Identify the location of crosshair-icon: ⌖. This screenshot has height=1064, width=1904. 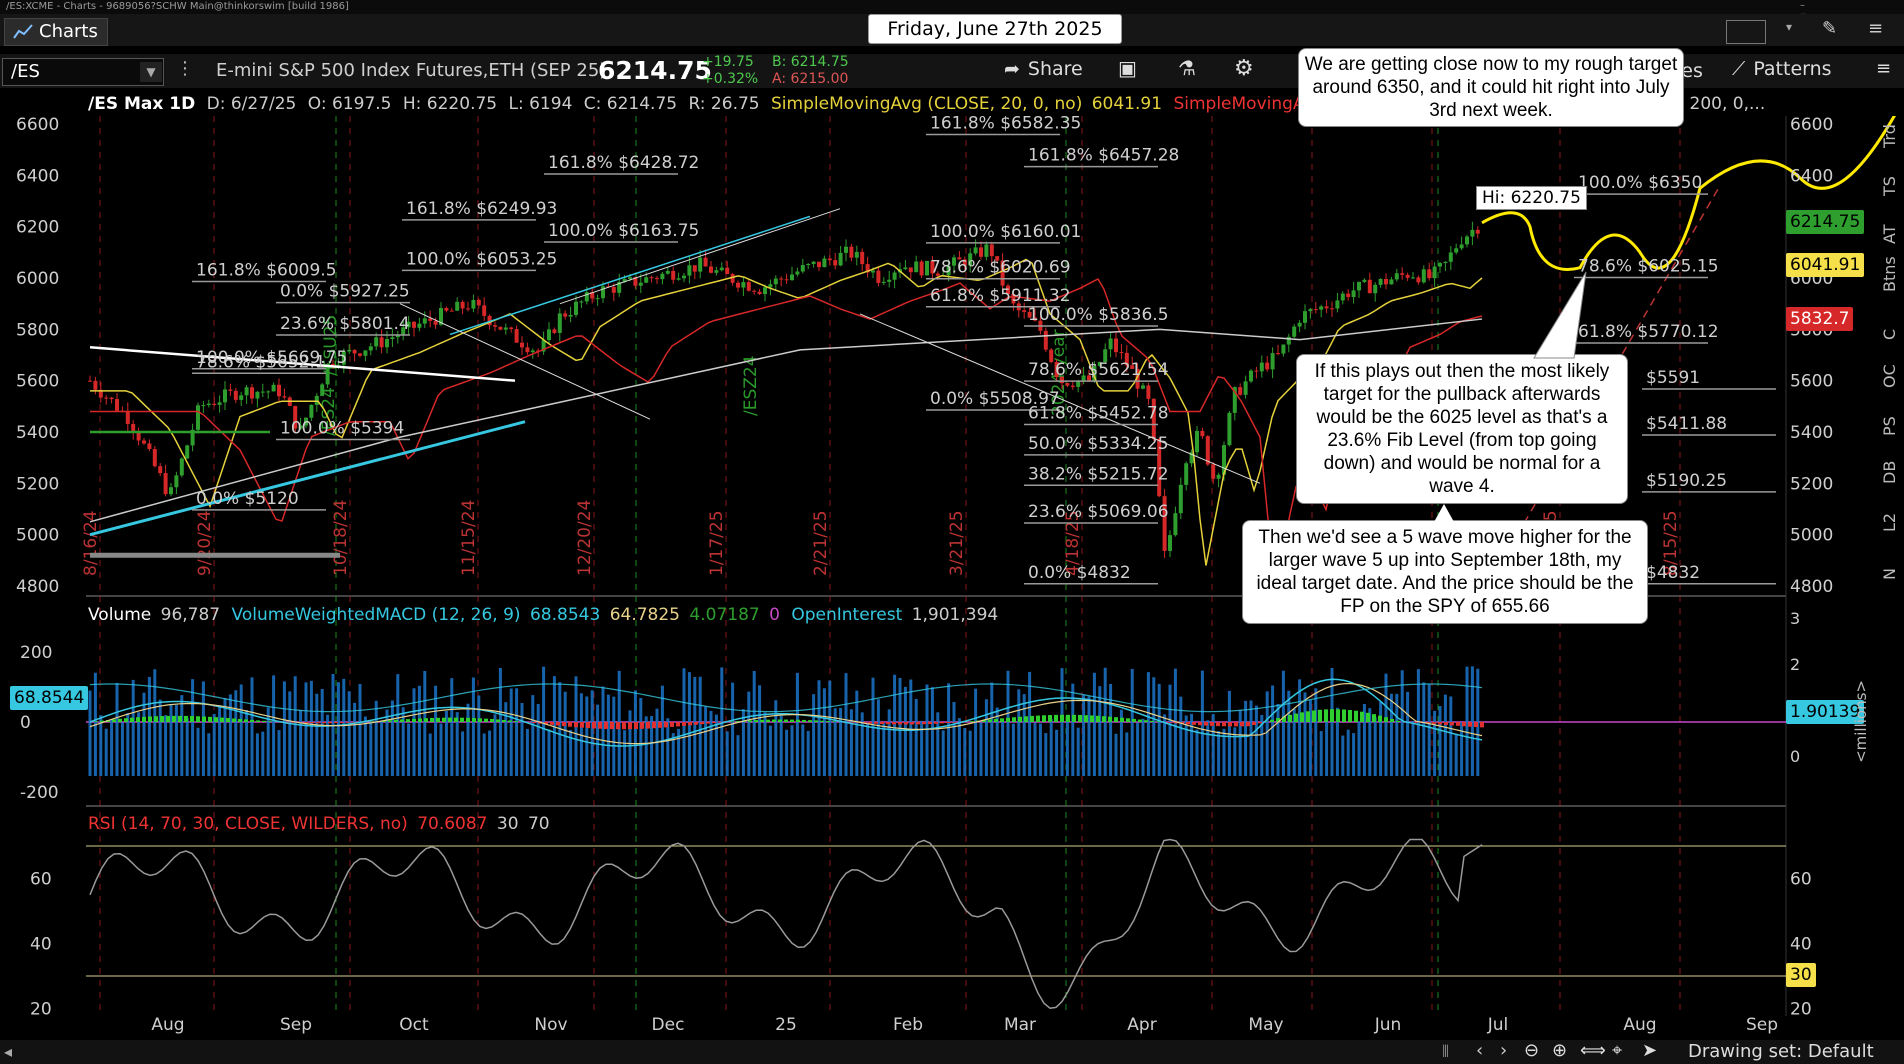
(1617, 1050).